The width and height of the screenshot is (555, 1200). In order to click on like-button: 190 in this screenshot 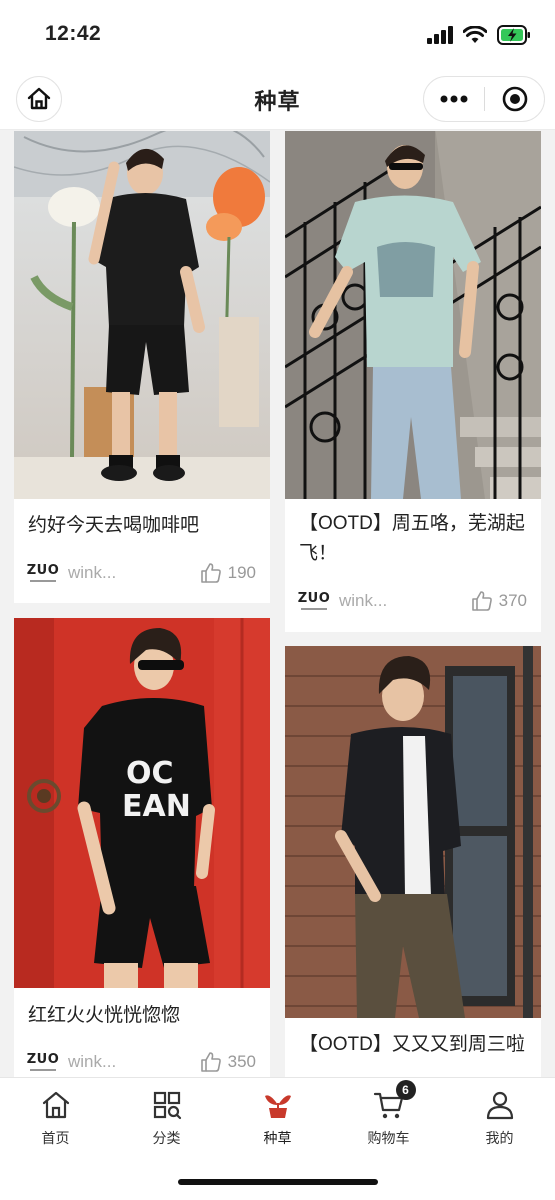, I will do `click(228, 573)`.